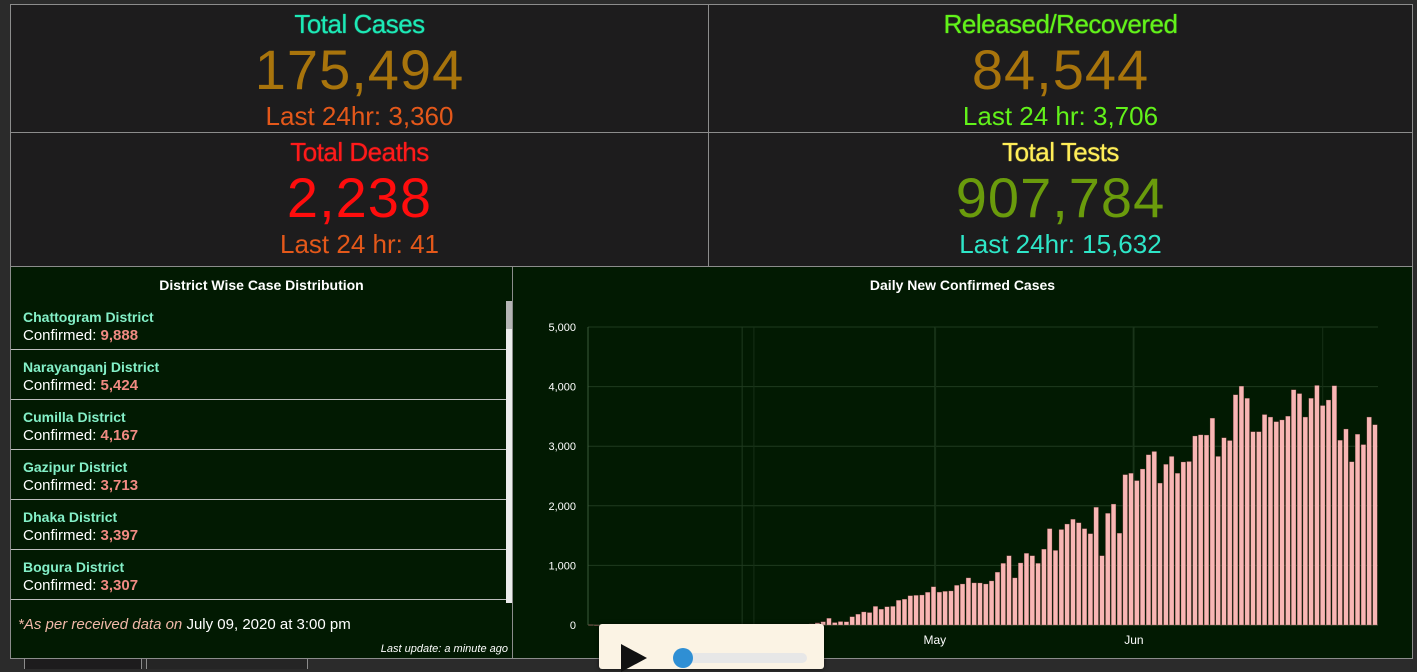  I want to click on district-name: Gazipur District, so click(75, 467).